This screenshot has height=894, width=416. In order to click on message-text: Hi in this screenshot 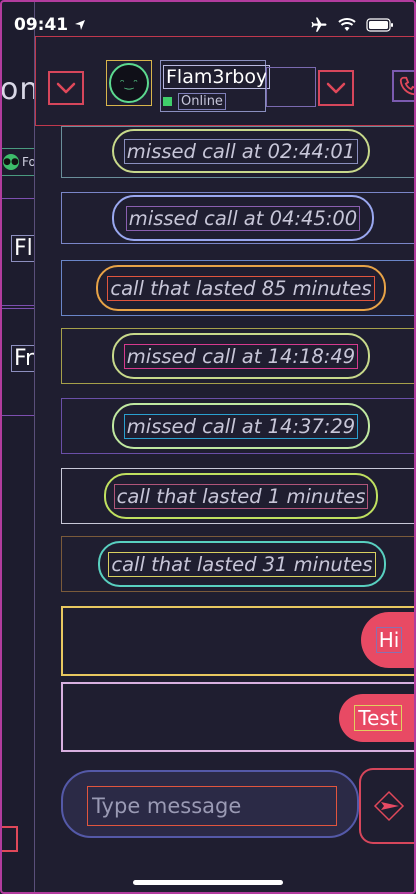, I will do `click(389, 640)`.